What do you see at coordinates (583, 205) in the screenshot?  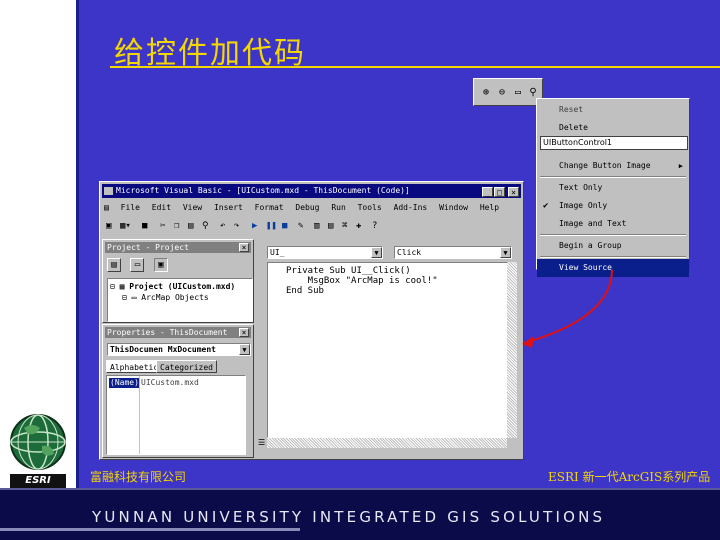 I see `menu-item-label: Image Only` at bounding box center [583, 205].